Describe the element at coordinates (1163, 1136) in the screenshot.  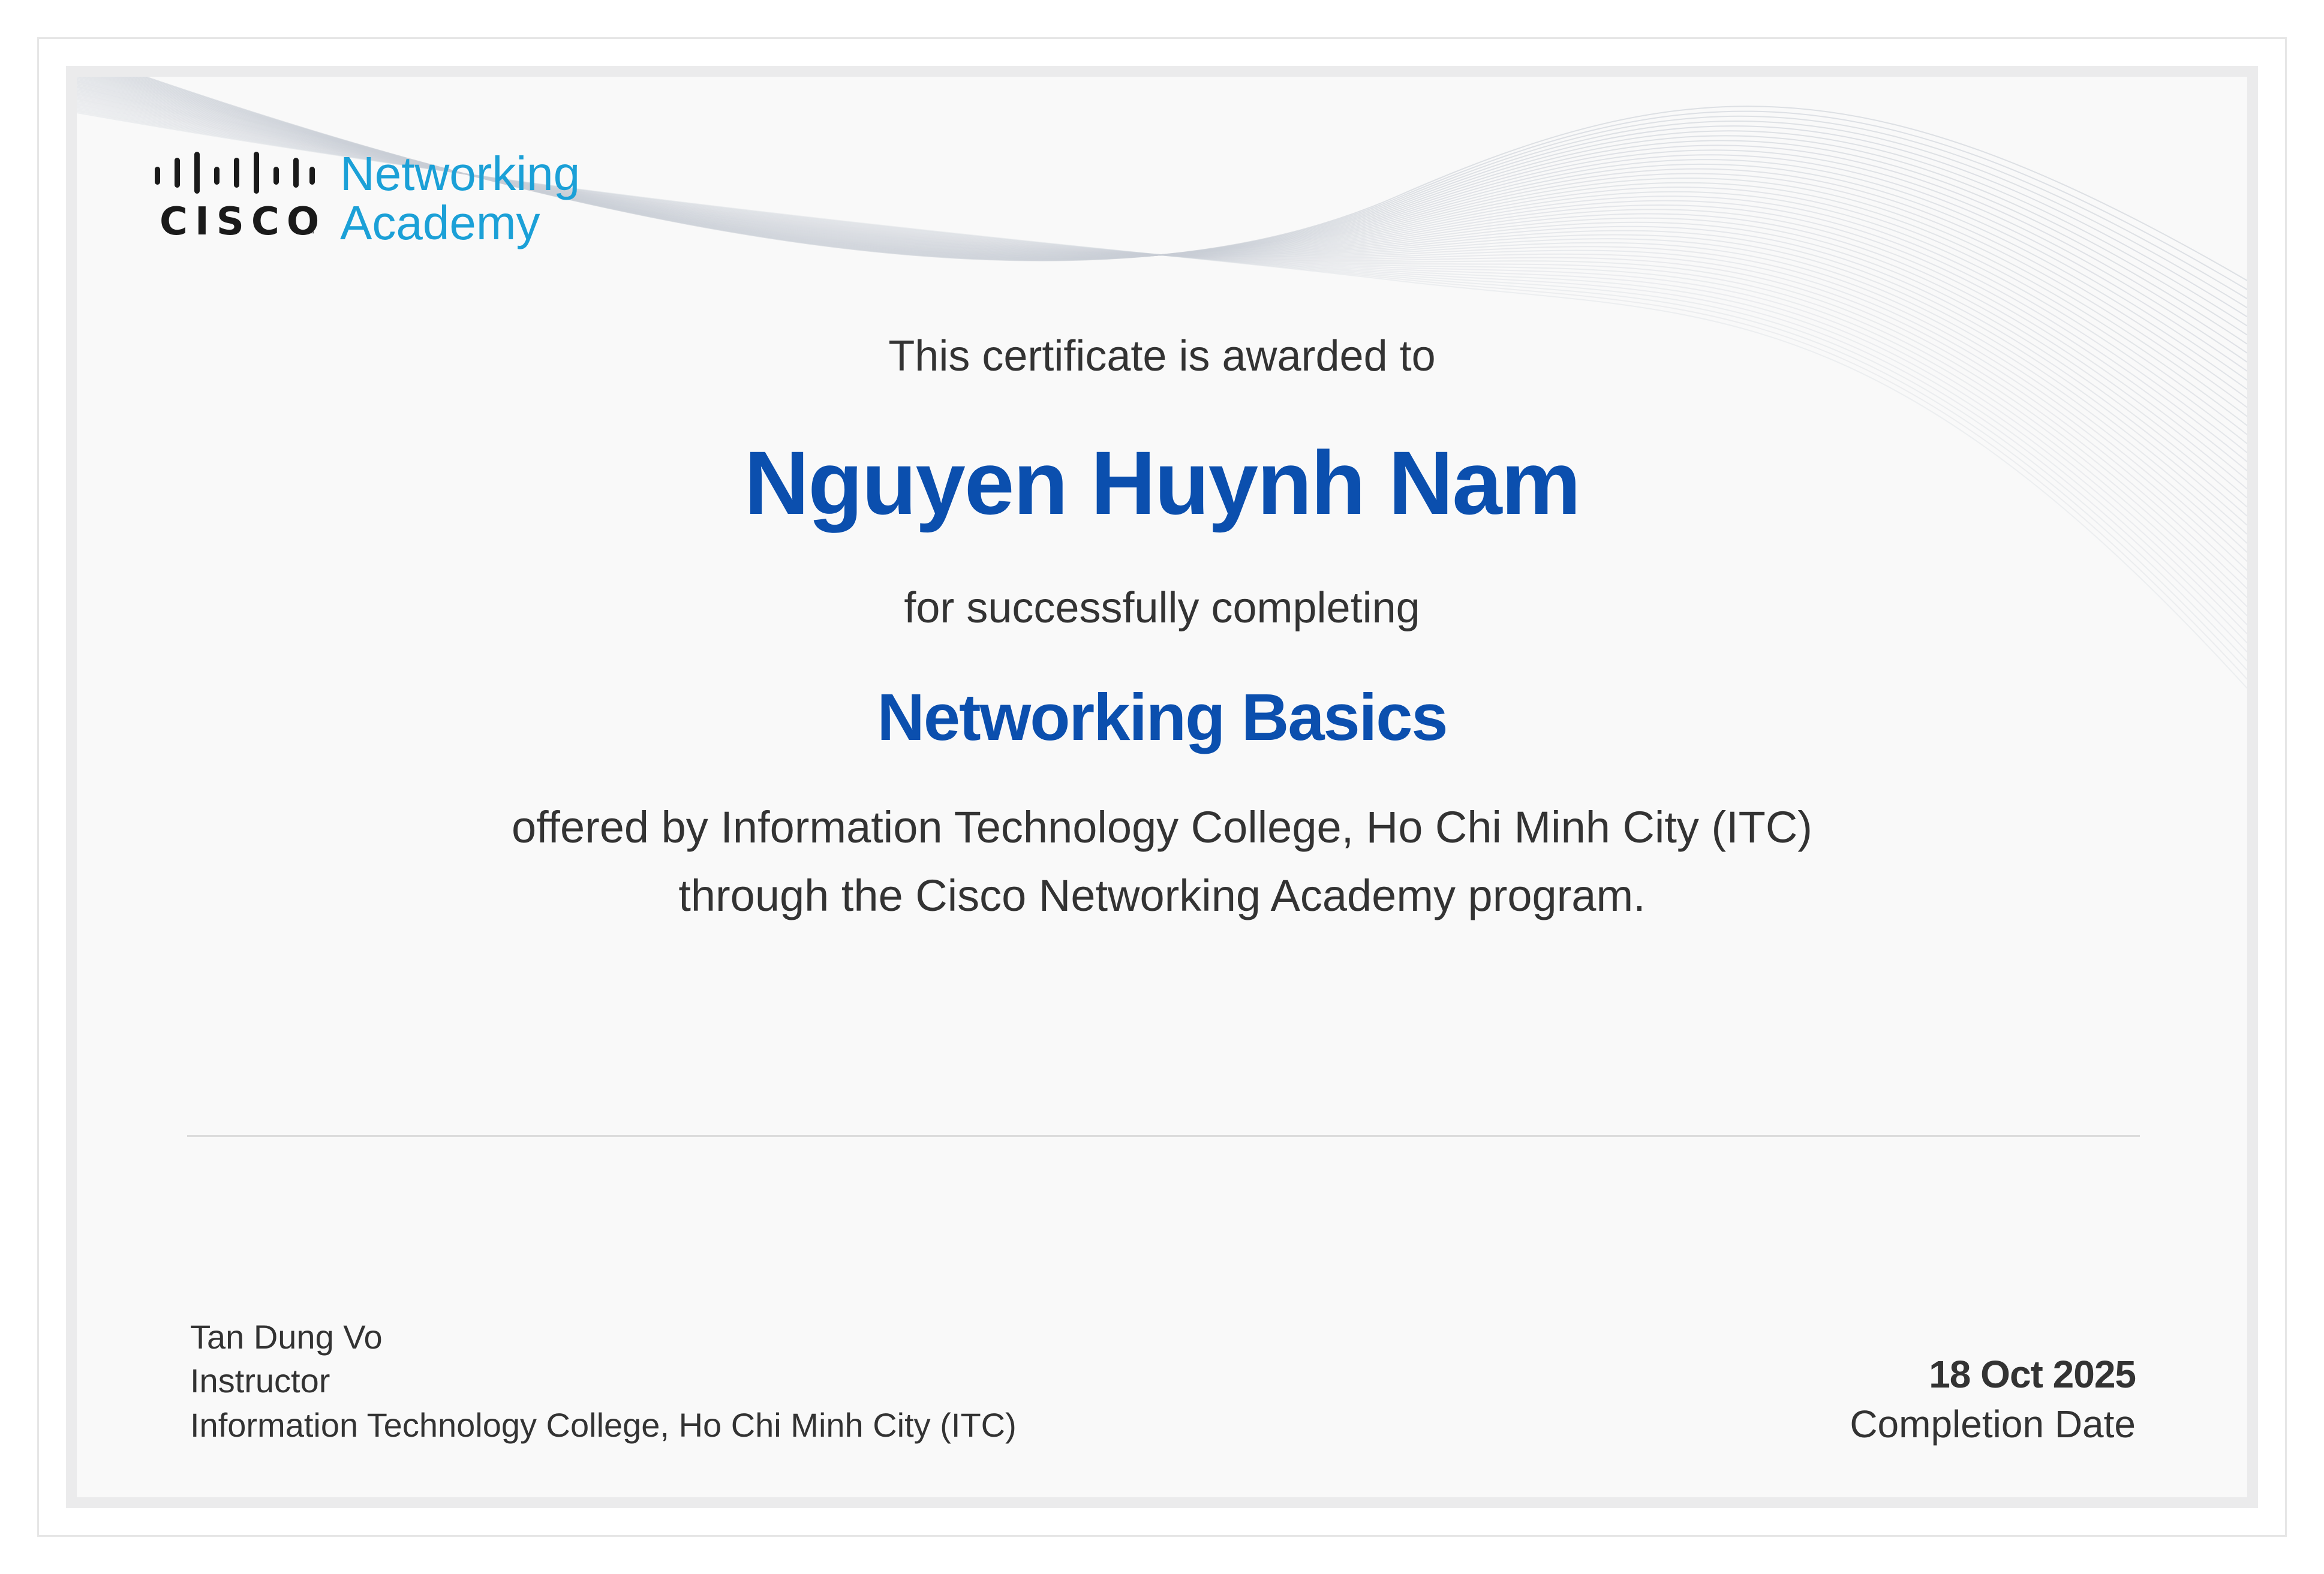
I see `signature-divider` at that location.